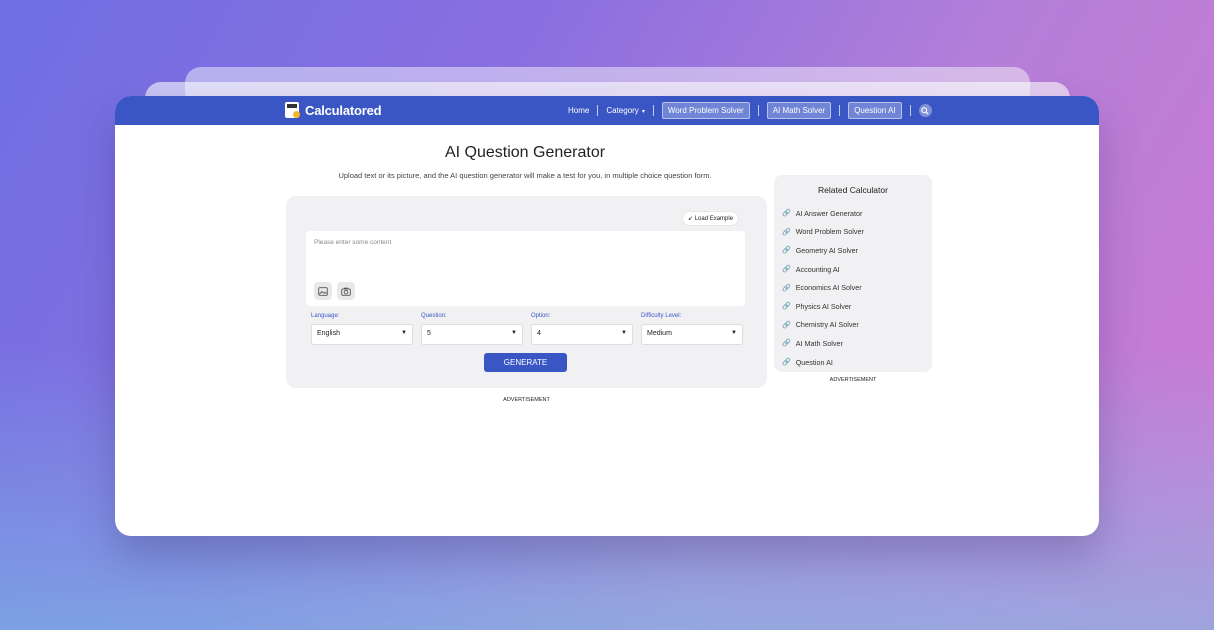 This screenshot has width=1214, height=630. I want to click on related-item-label: Physics AI Solver, so click(823, 306).